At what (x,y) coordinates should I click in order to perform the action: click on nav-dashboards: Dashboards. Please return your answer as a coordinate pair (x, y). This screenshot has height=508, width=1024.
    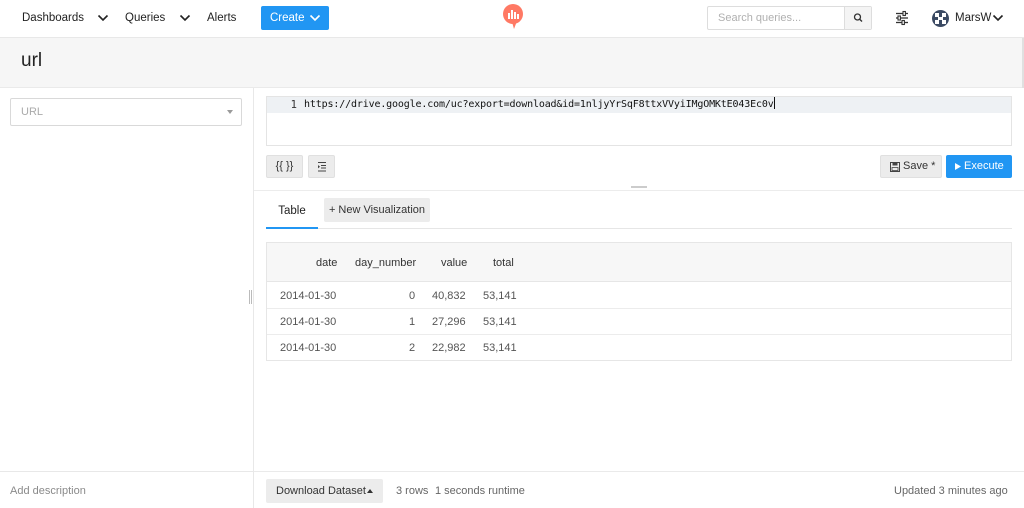
    Looking at the image, I should click on (53, 19).